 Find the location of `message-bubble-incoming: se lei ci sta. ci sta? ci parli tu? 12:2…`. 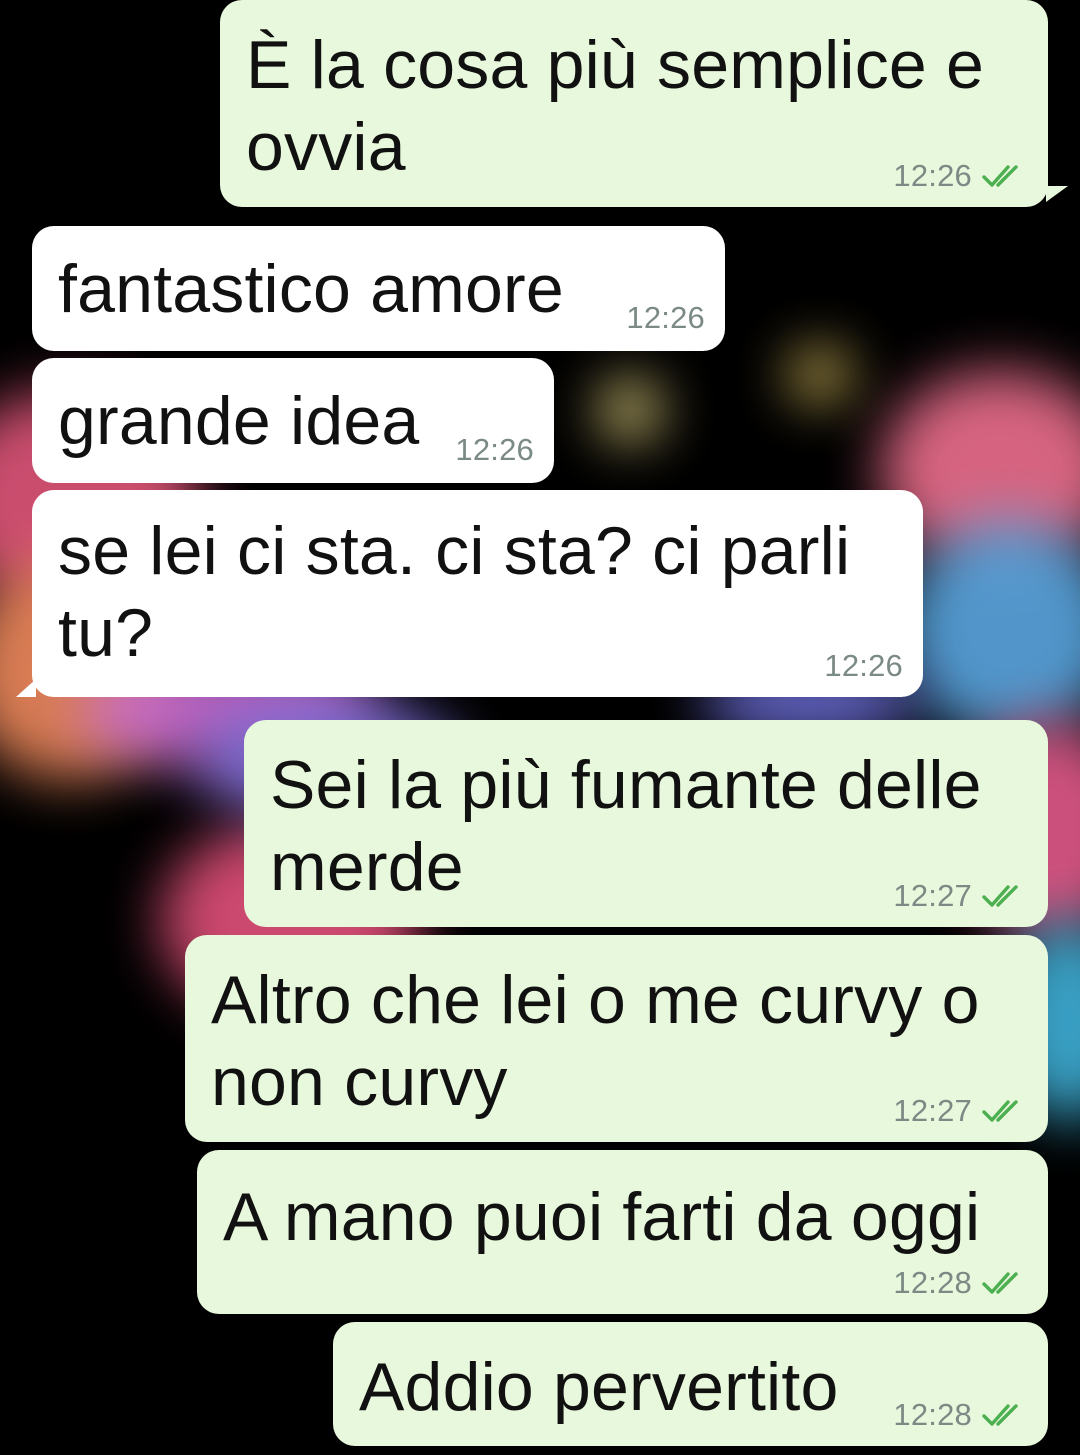

message-bubble-incoming: se lei ci sta. ci sta? ci parli tu? 12:2… is located at coordinates (469, 593).